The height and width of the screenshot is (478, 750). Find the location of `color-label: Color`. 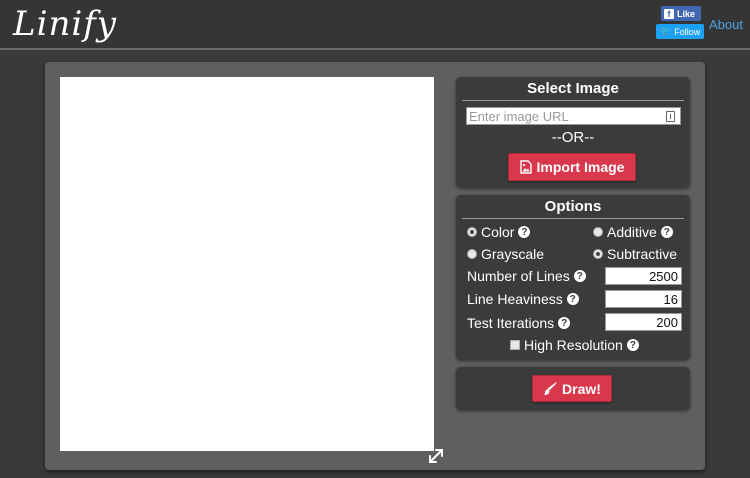

color-label: Color is located at coordinates (498, 232).